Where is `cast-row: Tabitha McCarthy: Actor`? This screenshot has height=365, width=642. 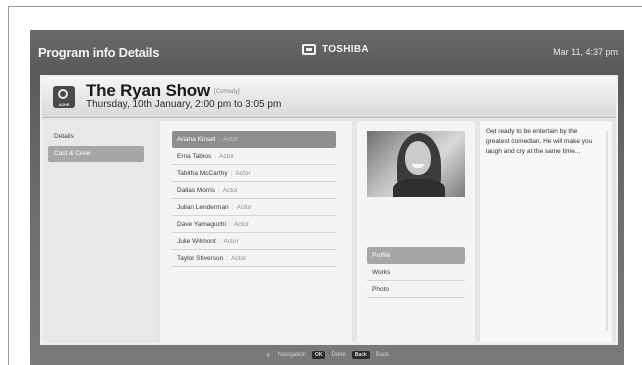
cast-row: Tabitha McCarthy: Actor is located at coordinates (254, 173).